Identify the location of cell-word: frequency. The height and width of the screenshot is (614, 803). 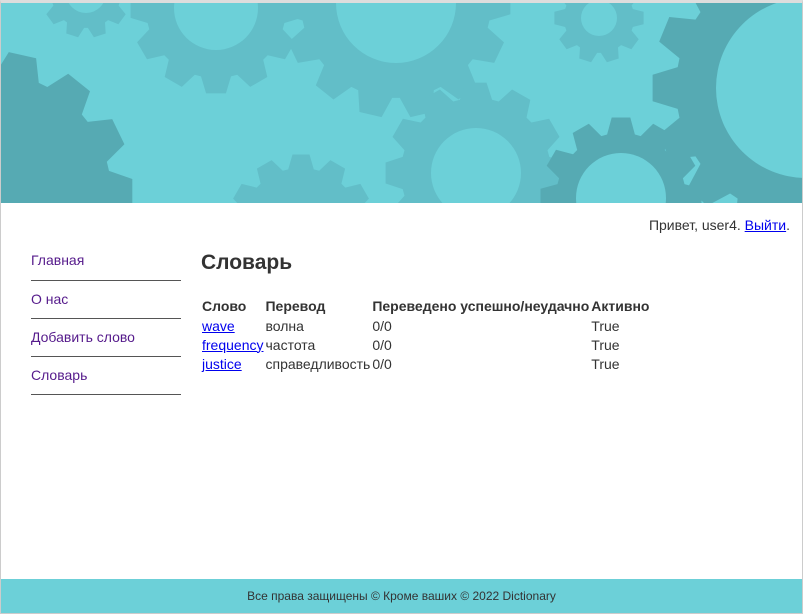
(232, 344).